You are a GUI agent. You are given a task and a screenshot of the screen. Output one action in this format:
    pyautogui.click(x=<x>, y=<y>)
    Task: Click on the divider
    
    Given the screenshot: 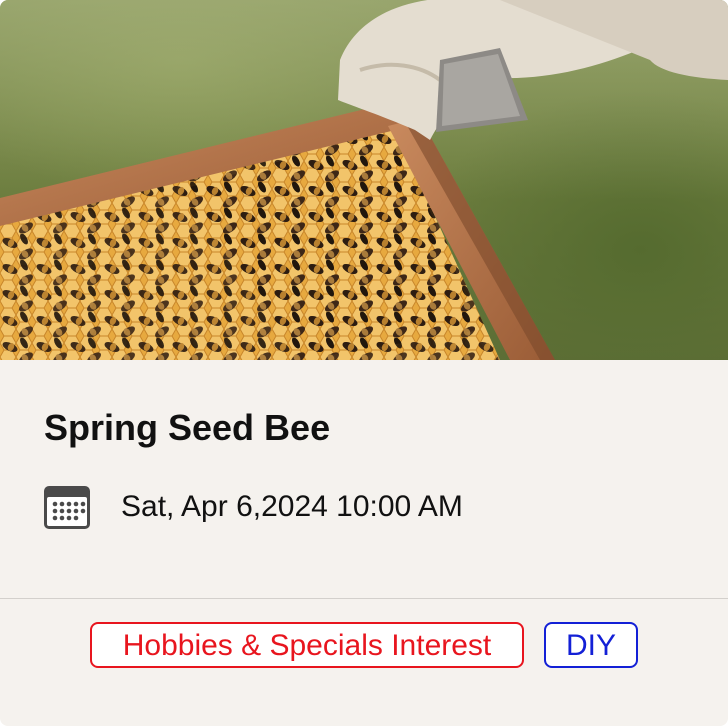 What is the action you would take?
    pyautogui.click(x=364, y=598)
    